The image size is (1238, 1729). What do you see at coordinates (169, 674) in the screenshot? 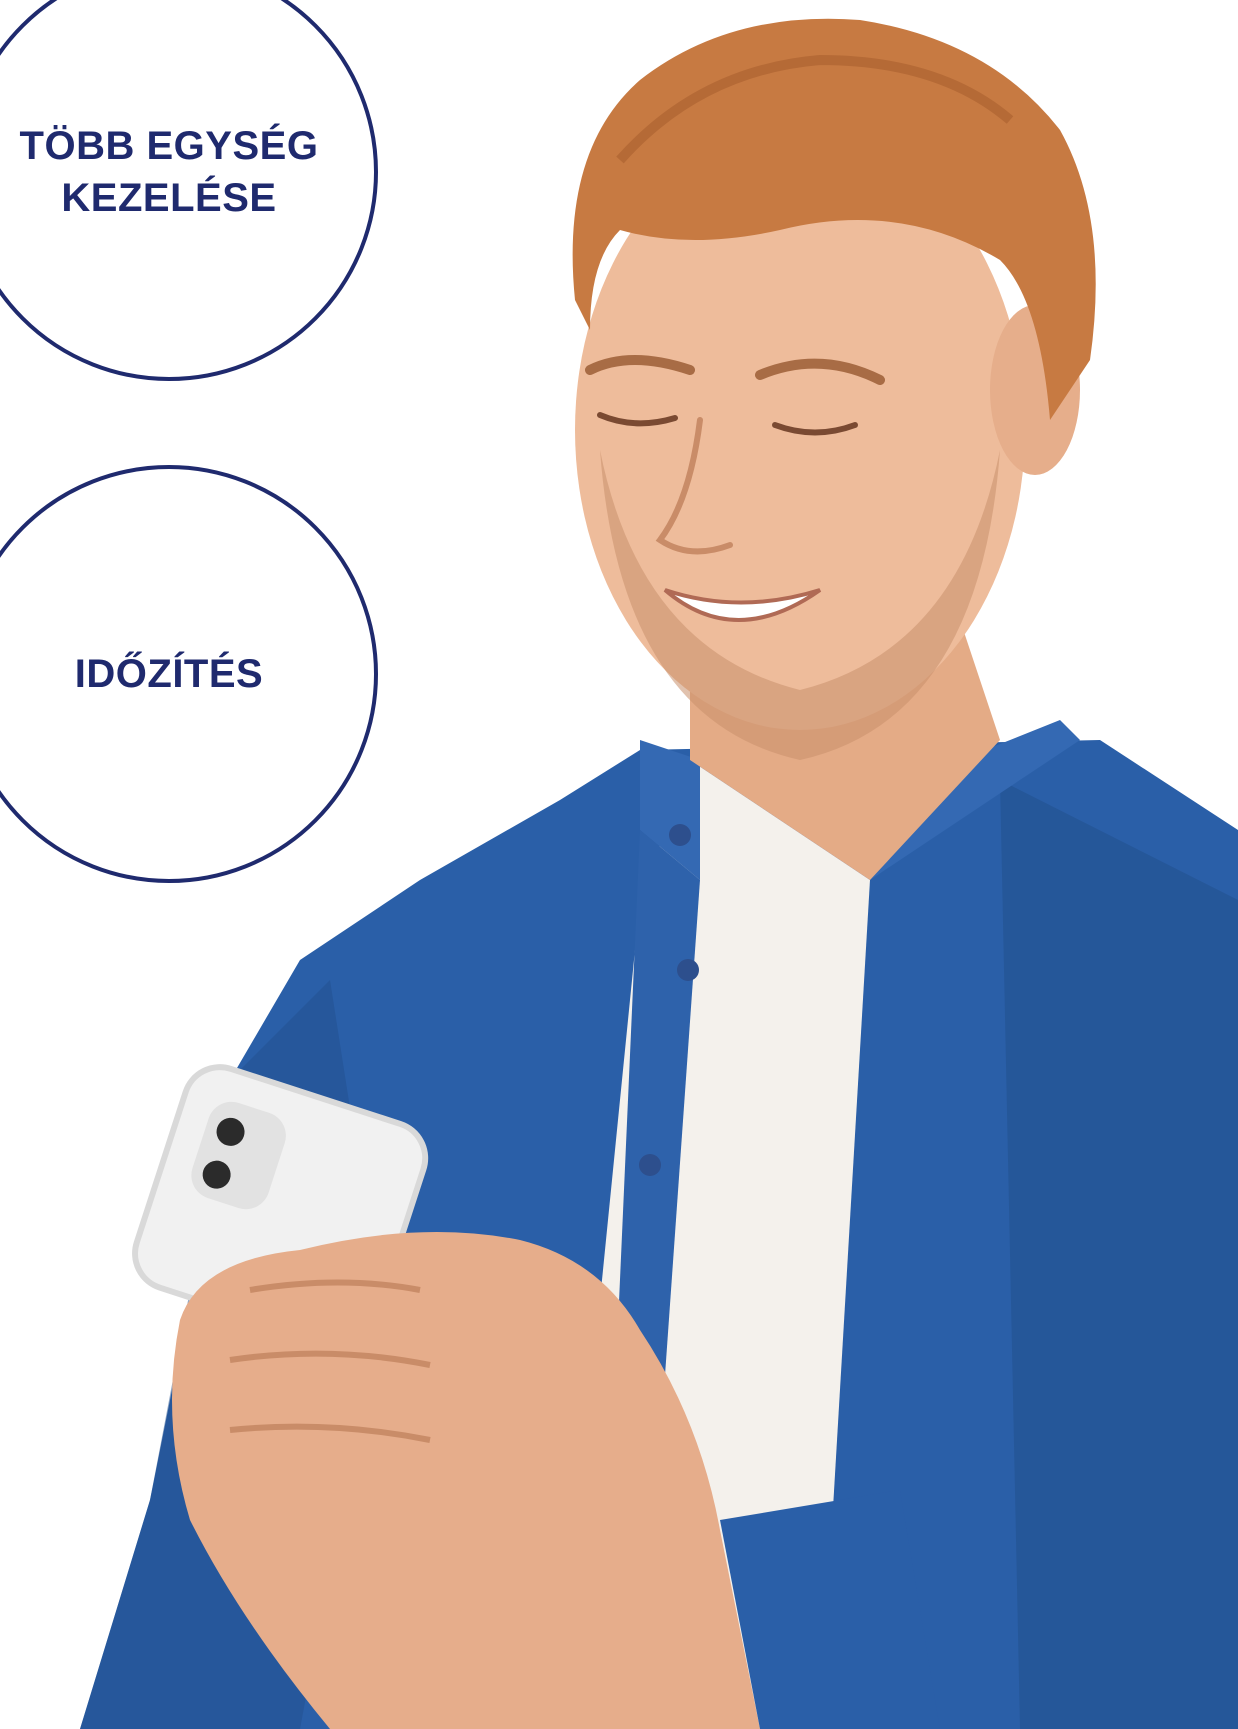
I see `feature-label: IDŐZÍTÉS` at bounding box center [169, 674].